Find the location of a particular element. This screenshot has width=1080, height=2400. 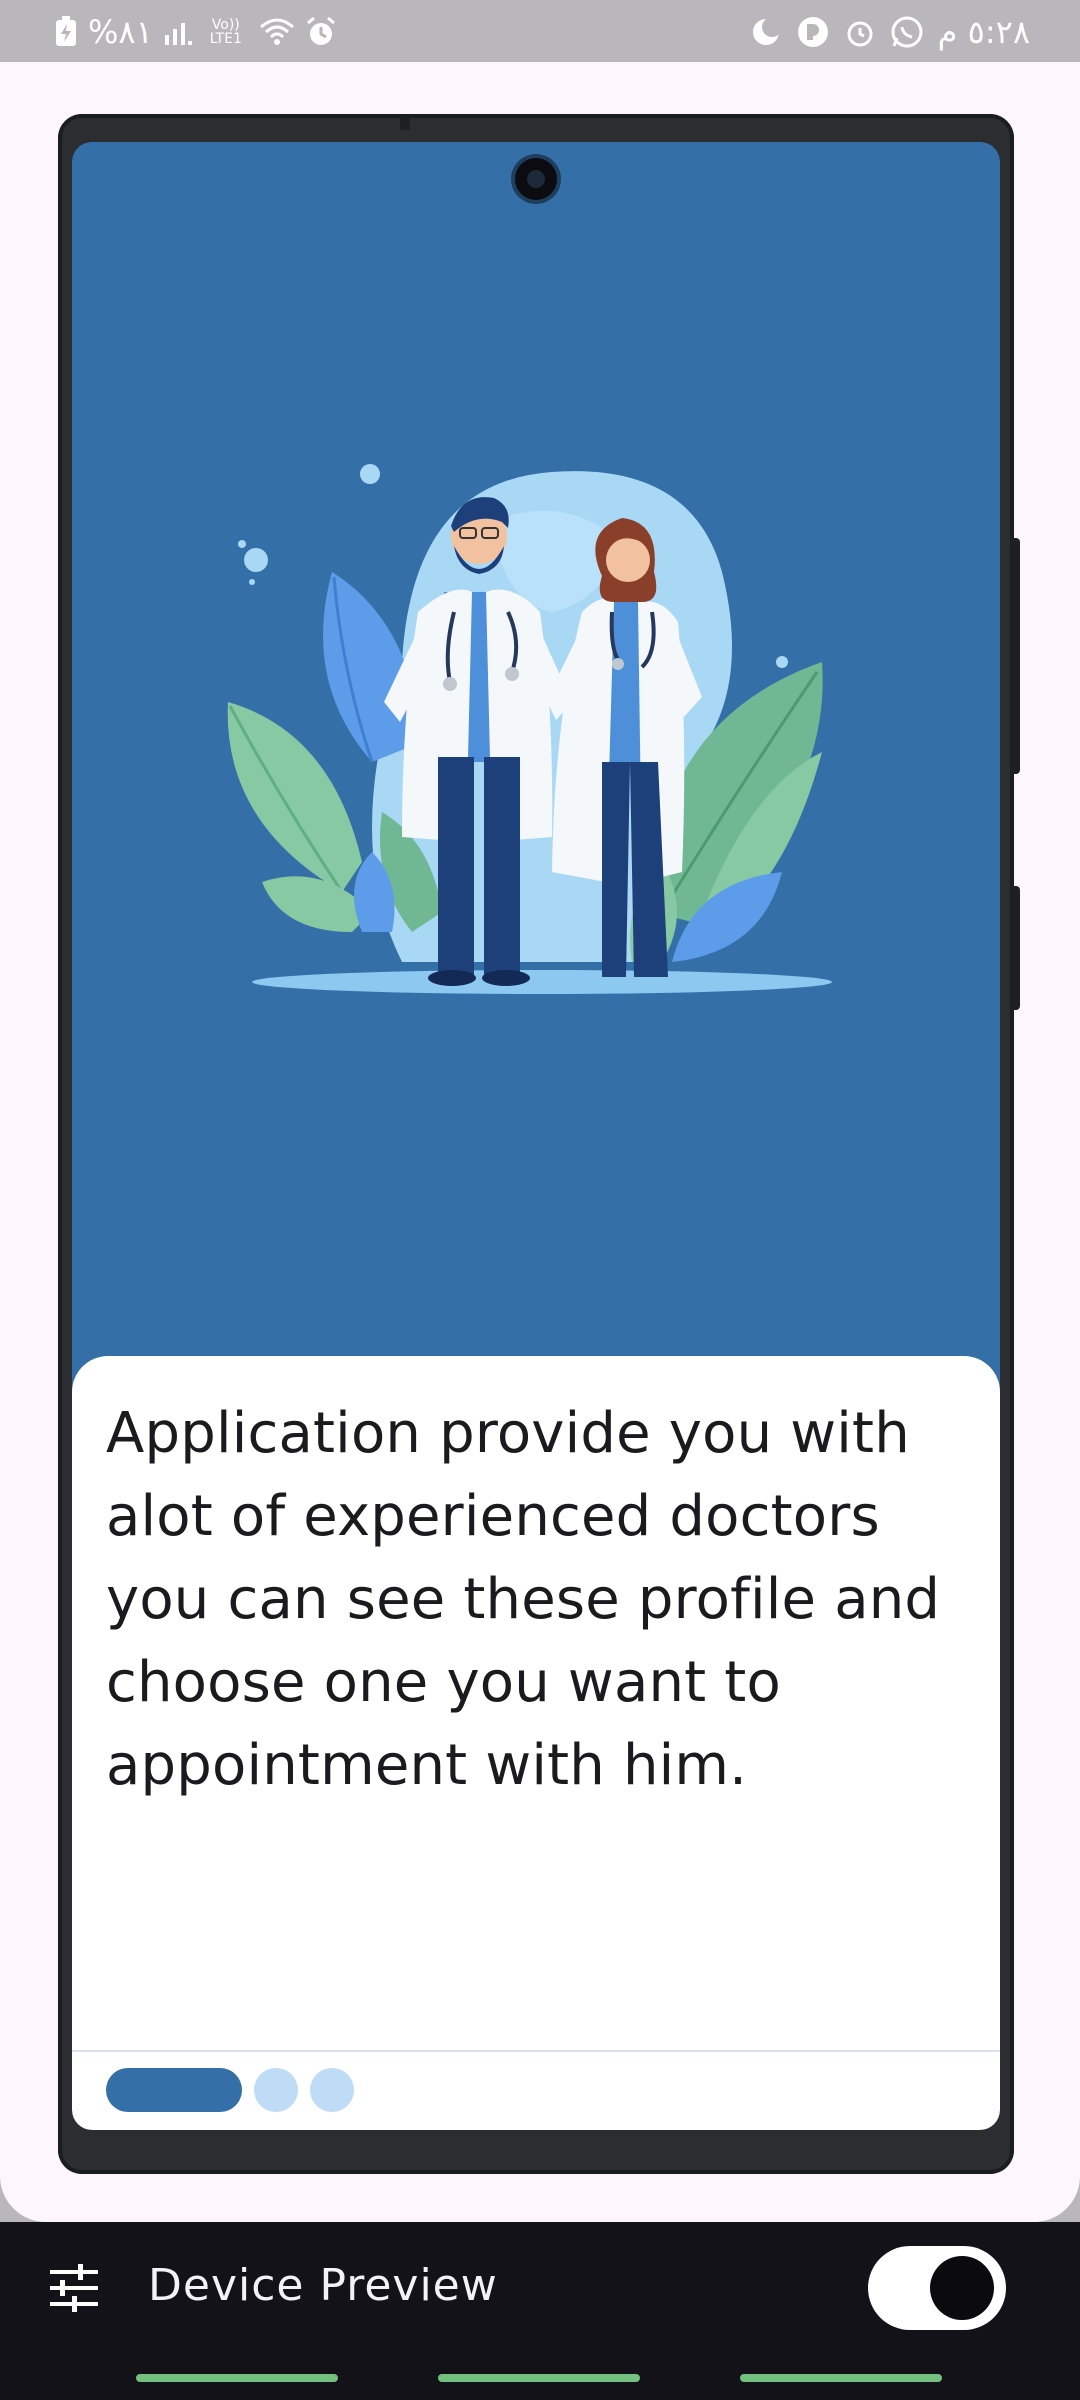

frame-top-mark is located at coordinates (405, 123).